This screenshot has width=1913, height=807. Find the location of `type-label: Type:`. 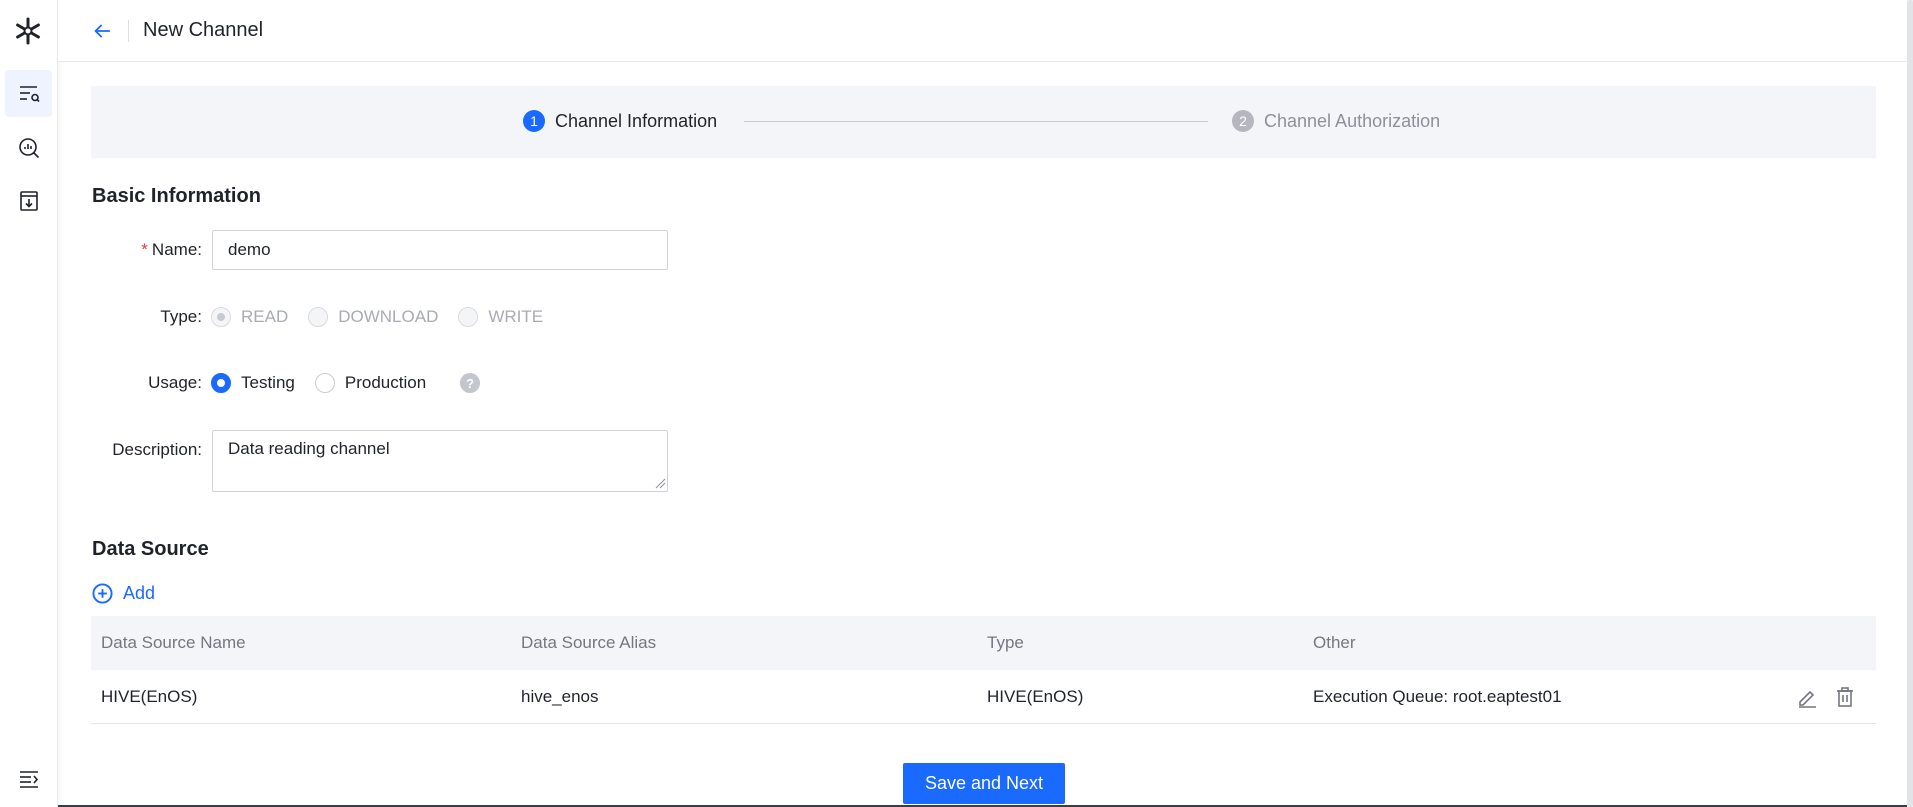

type-label: Type: is located at coordinates (181, 316).